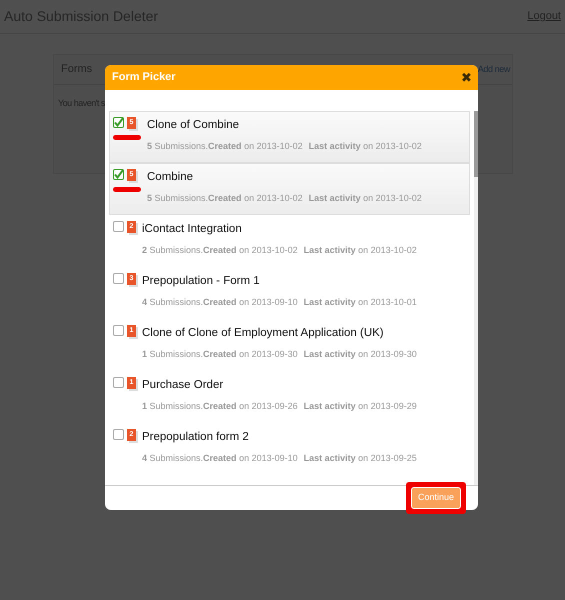  What do you see at coordinates (360, 355) in the screenshot?
I see `last-activity: Last activity on 2013-09-30` at bounding box center [360, 355].